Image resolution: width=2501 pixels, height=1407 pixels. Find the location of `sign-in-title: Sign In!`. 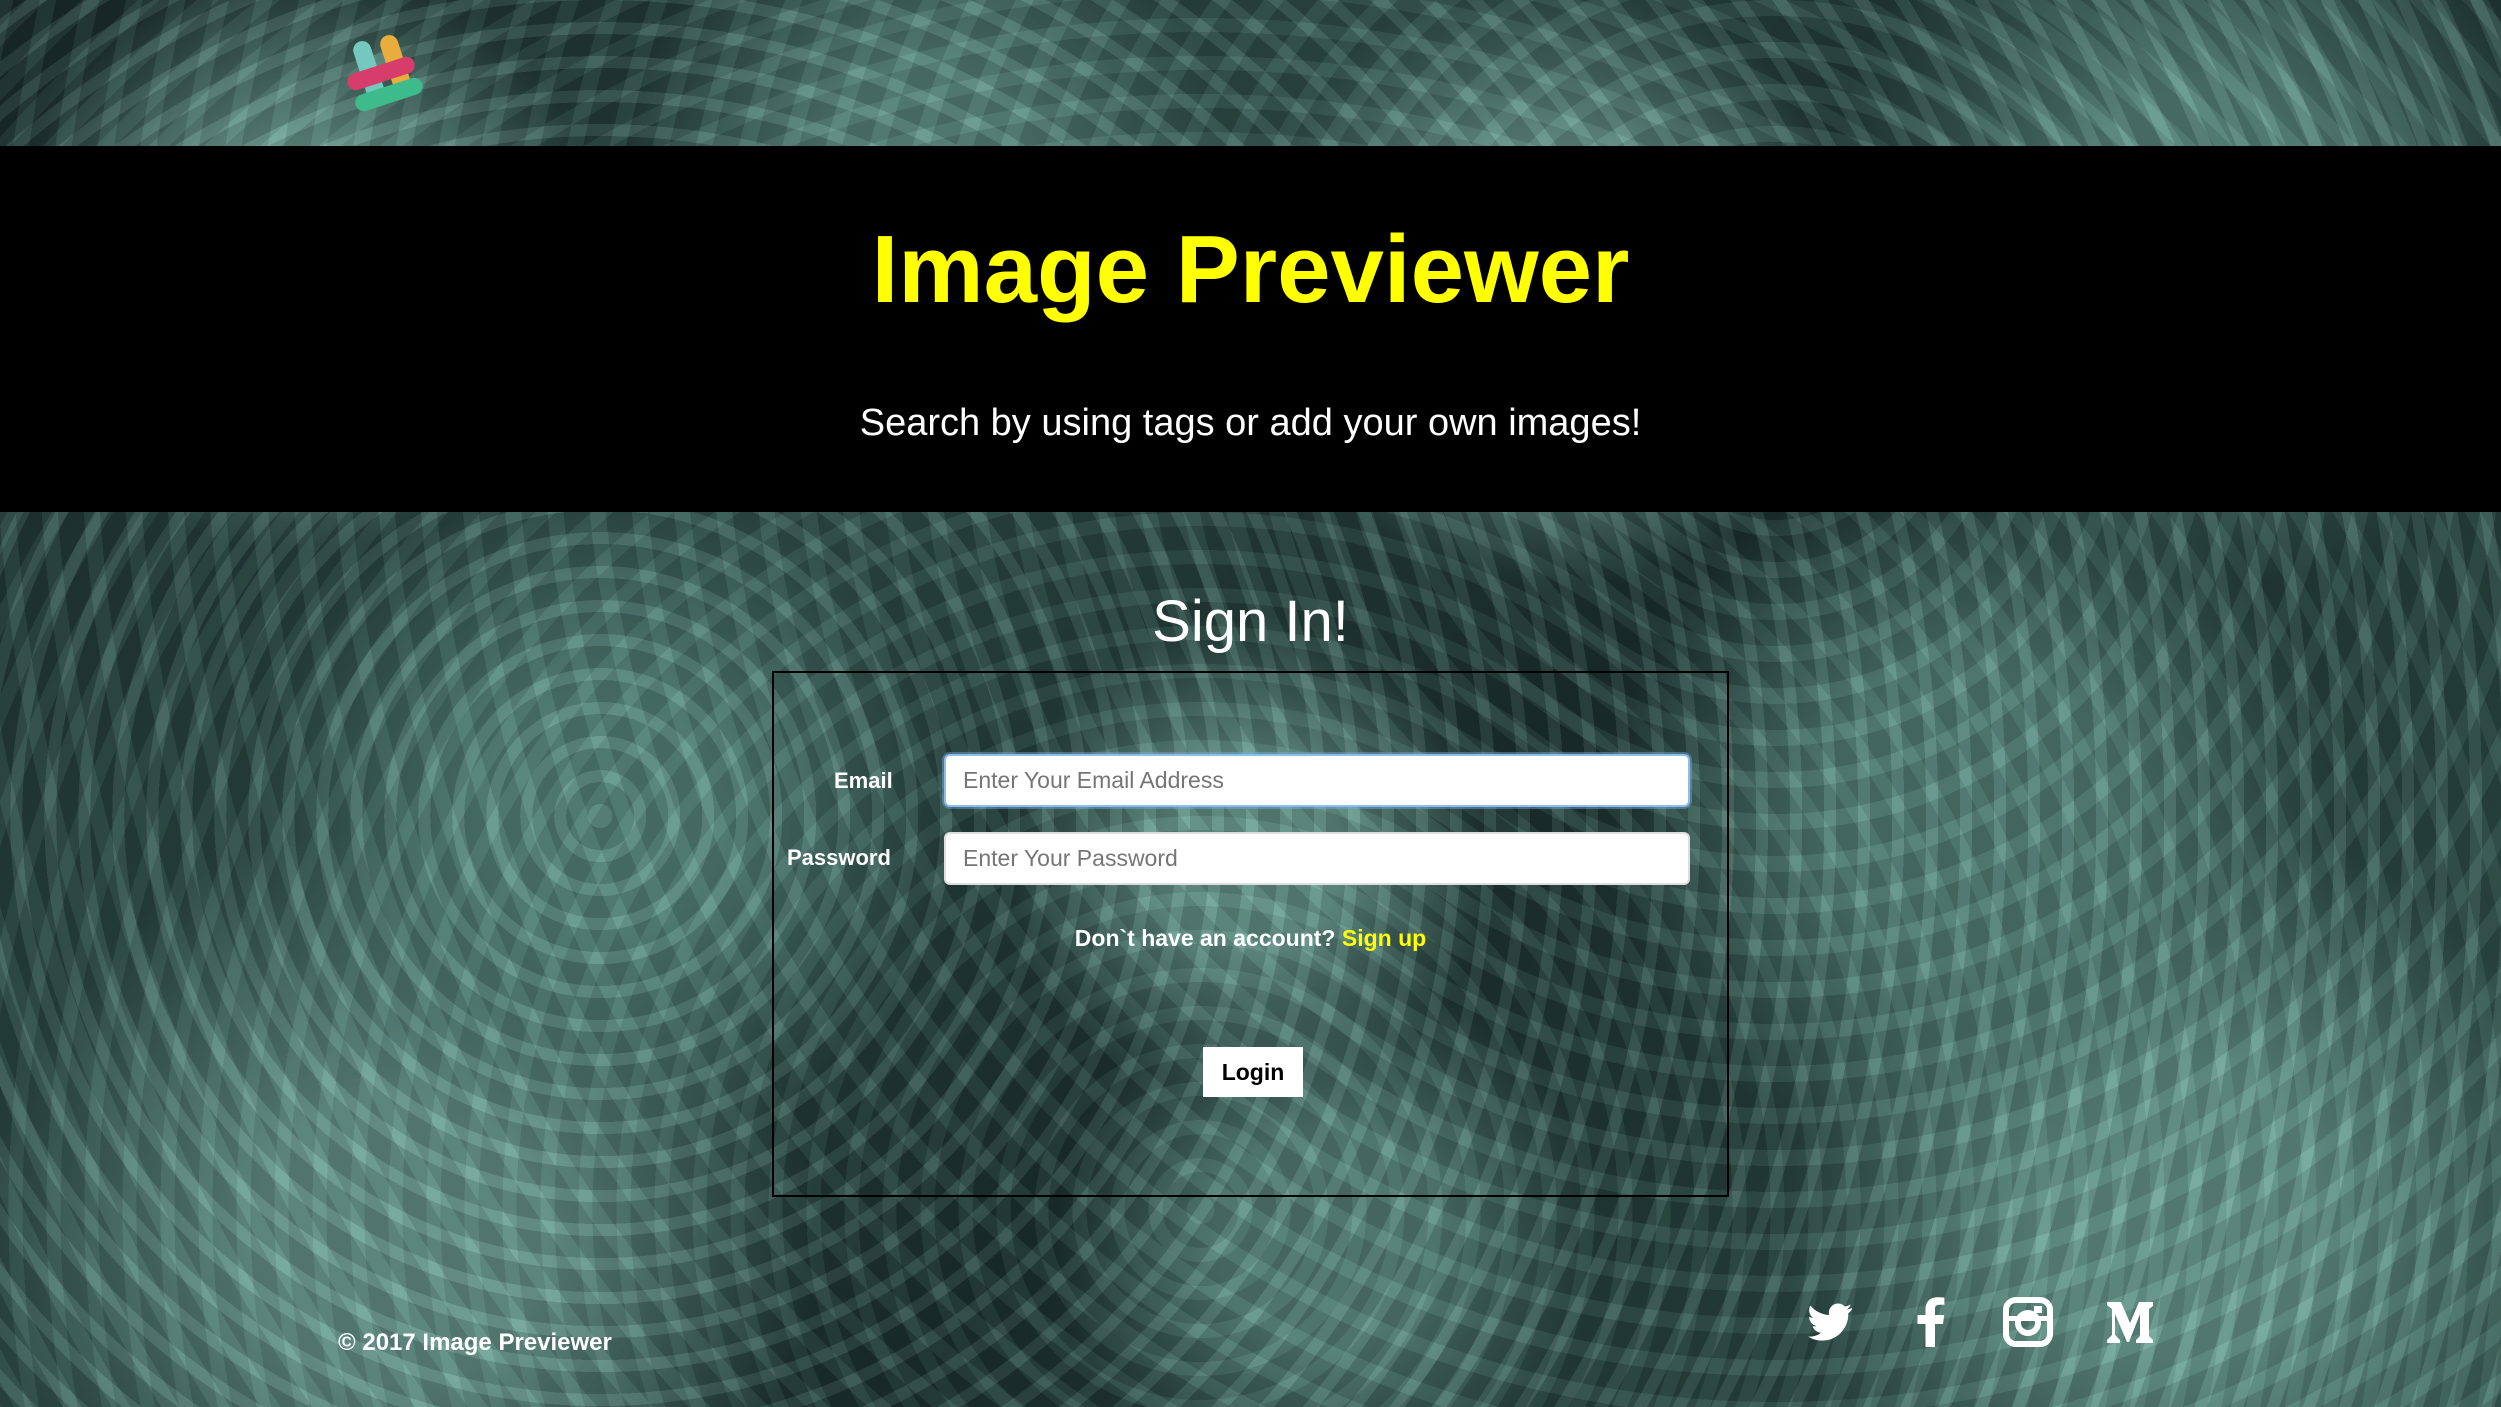

sign-in-title: Sign In! is located at coordinates (1250, 621).